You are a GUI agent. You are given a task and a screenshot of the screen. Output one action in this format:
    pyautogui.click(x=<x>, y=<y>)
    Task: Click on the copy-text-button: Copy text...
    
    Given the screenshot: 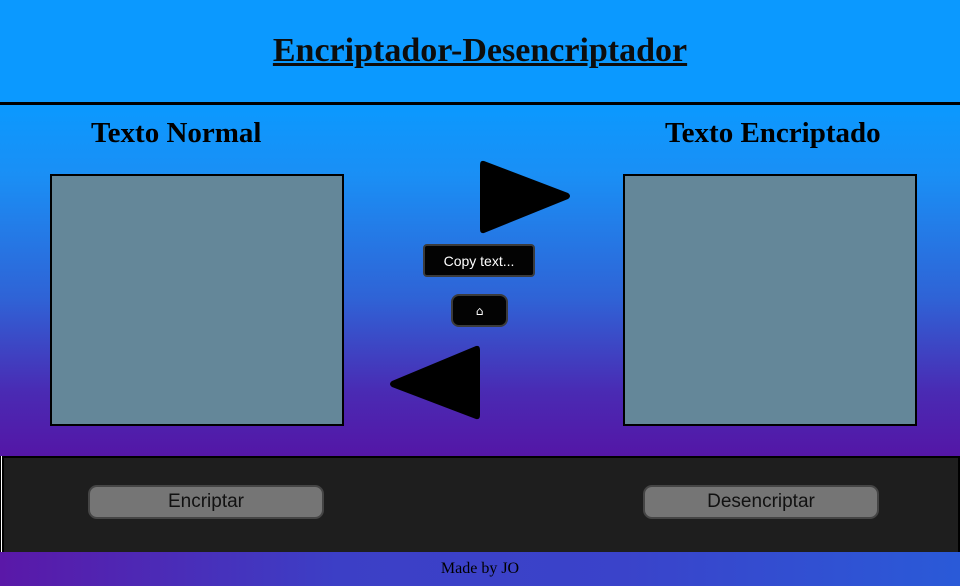 What is the action you would take?
    pyautogui.click(x=479, y=260)
    